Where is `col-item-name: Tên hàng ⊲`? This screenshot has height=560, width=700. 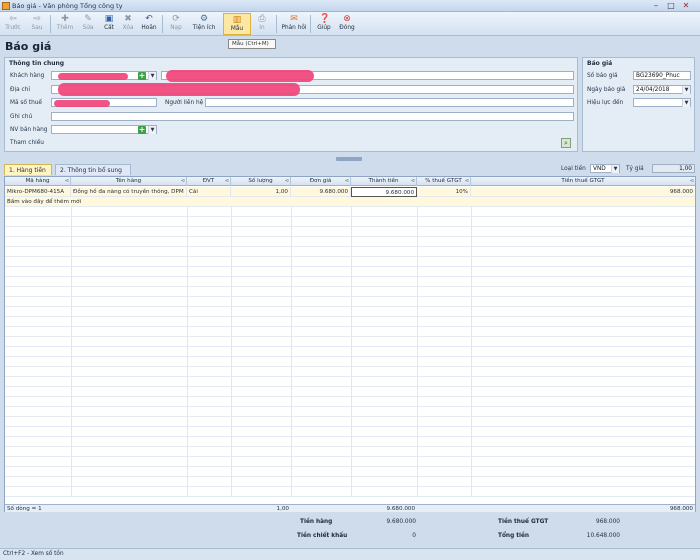 col-item-name: Tên hàng ⊲ is located at coordinates (129, 181).